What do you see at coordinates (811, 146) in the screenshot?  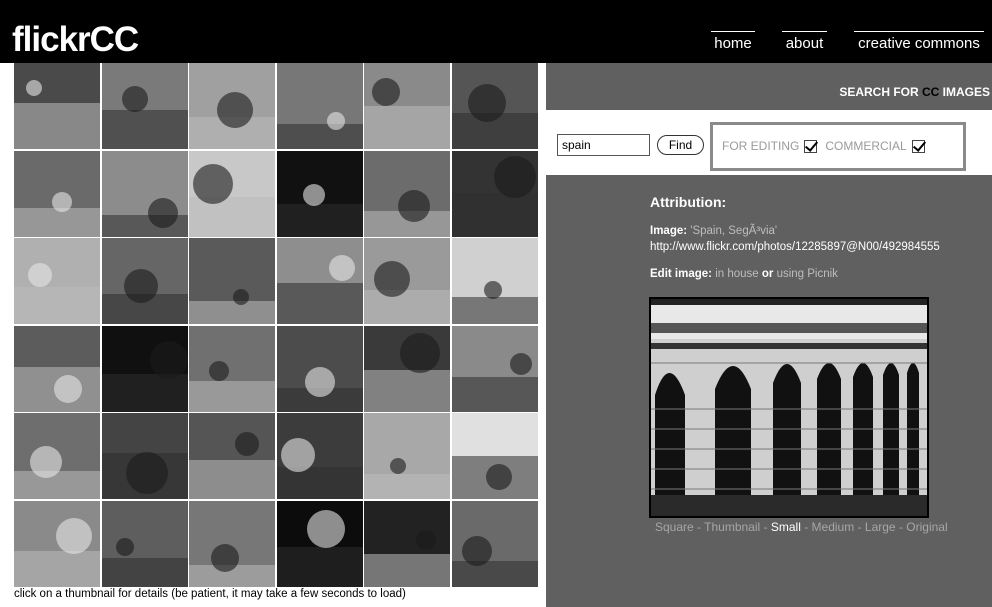 I see `for-editing-checkbox` at bounding box center [811, 146].